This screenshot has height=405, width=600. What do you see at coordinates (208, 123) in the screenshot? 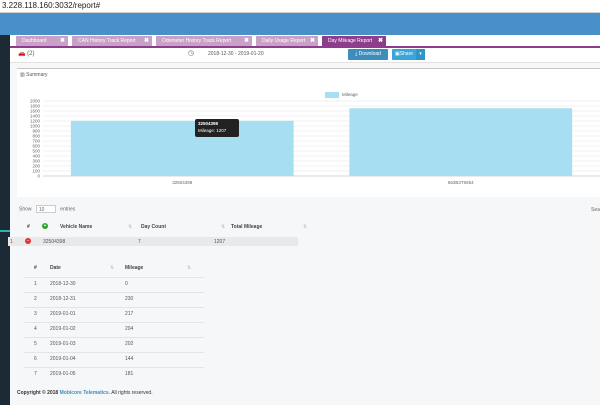
I see `tooltip-title: 32504398` at bounding box center [208, 123].